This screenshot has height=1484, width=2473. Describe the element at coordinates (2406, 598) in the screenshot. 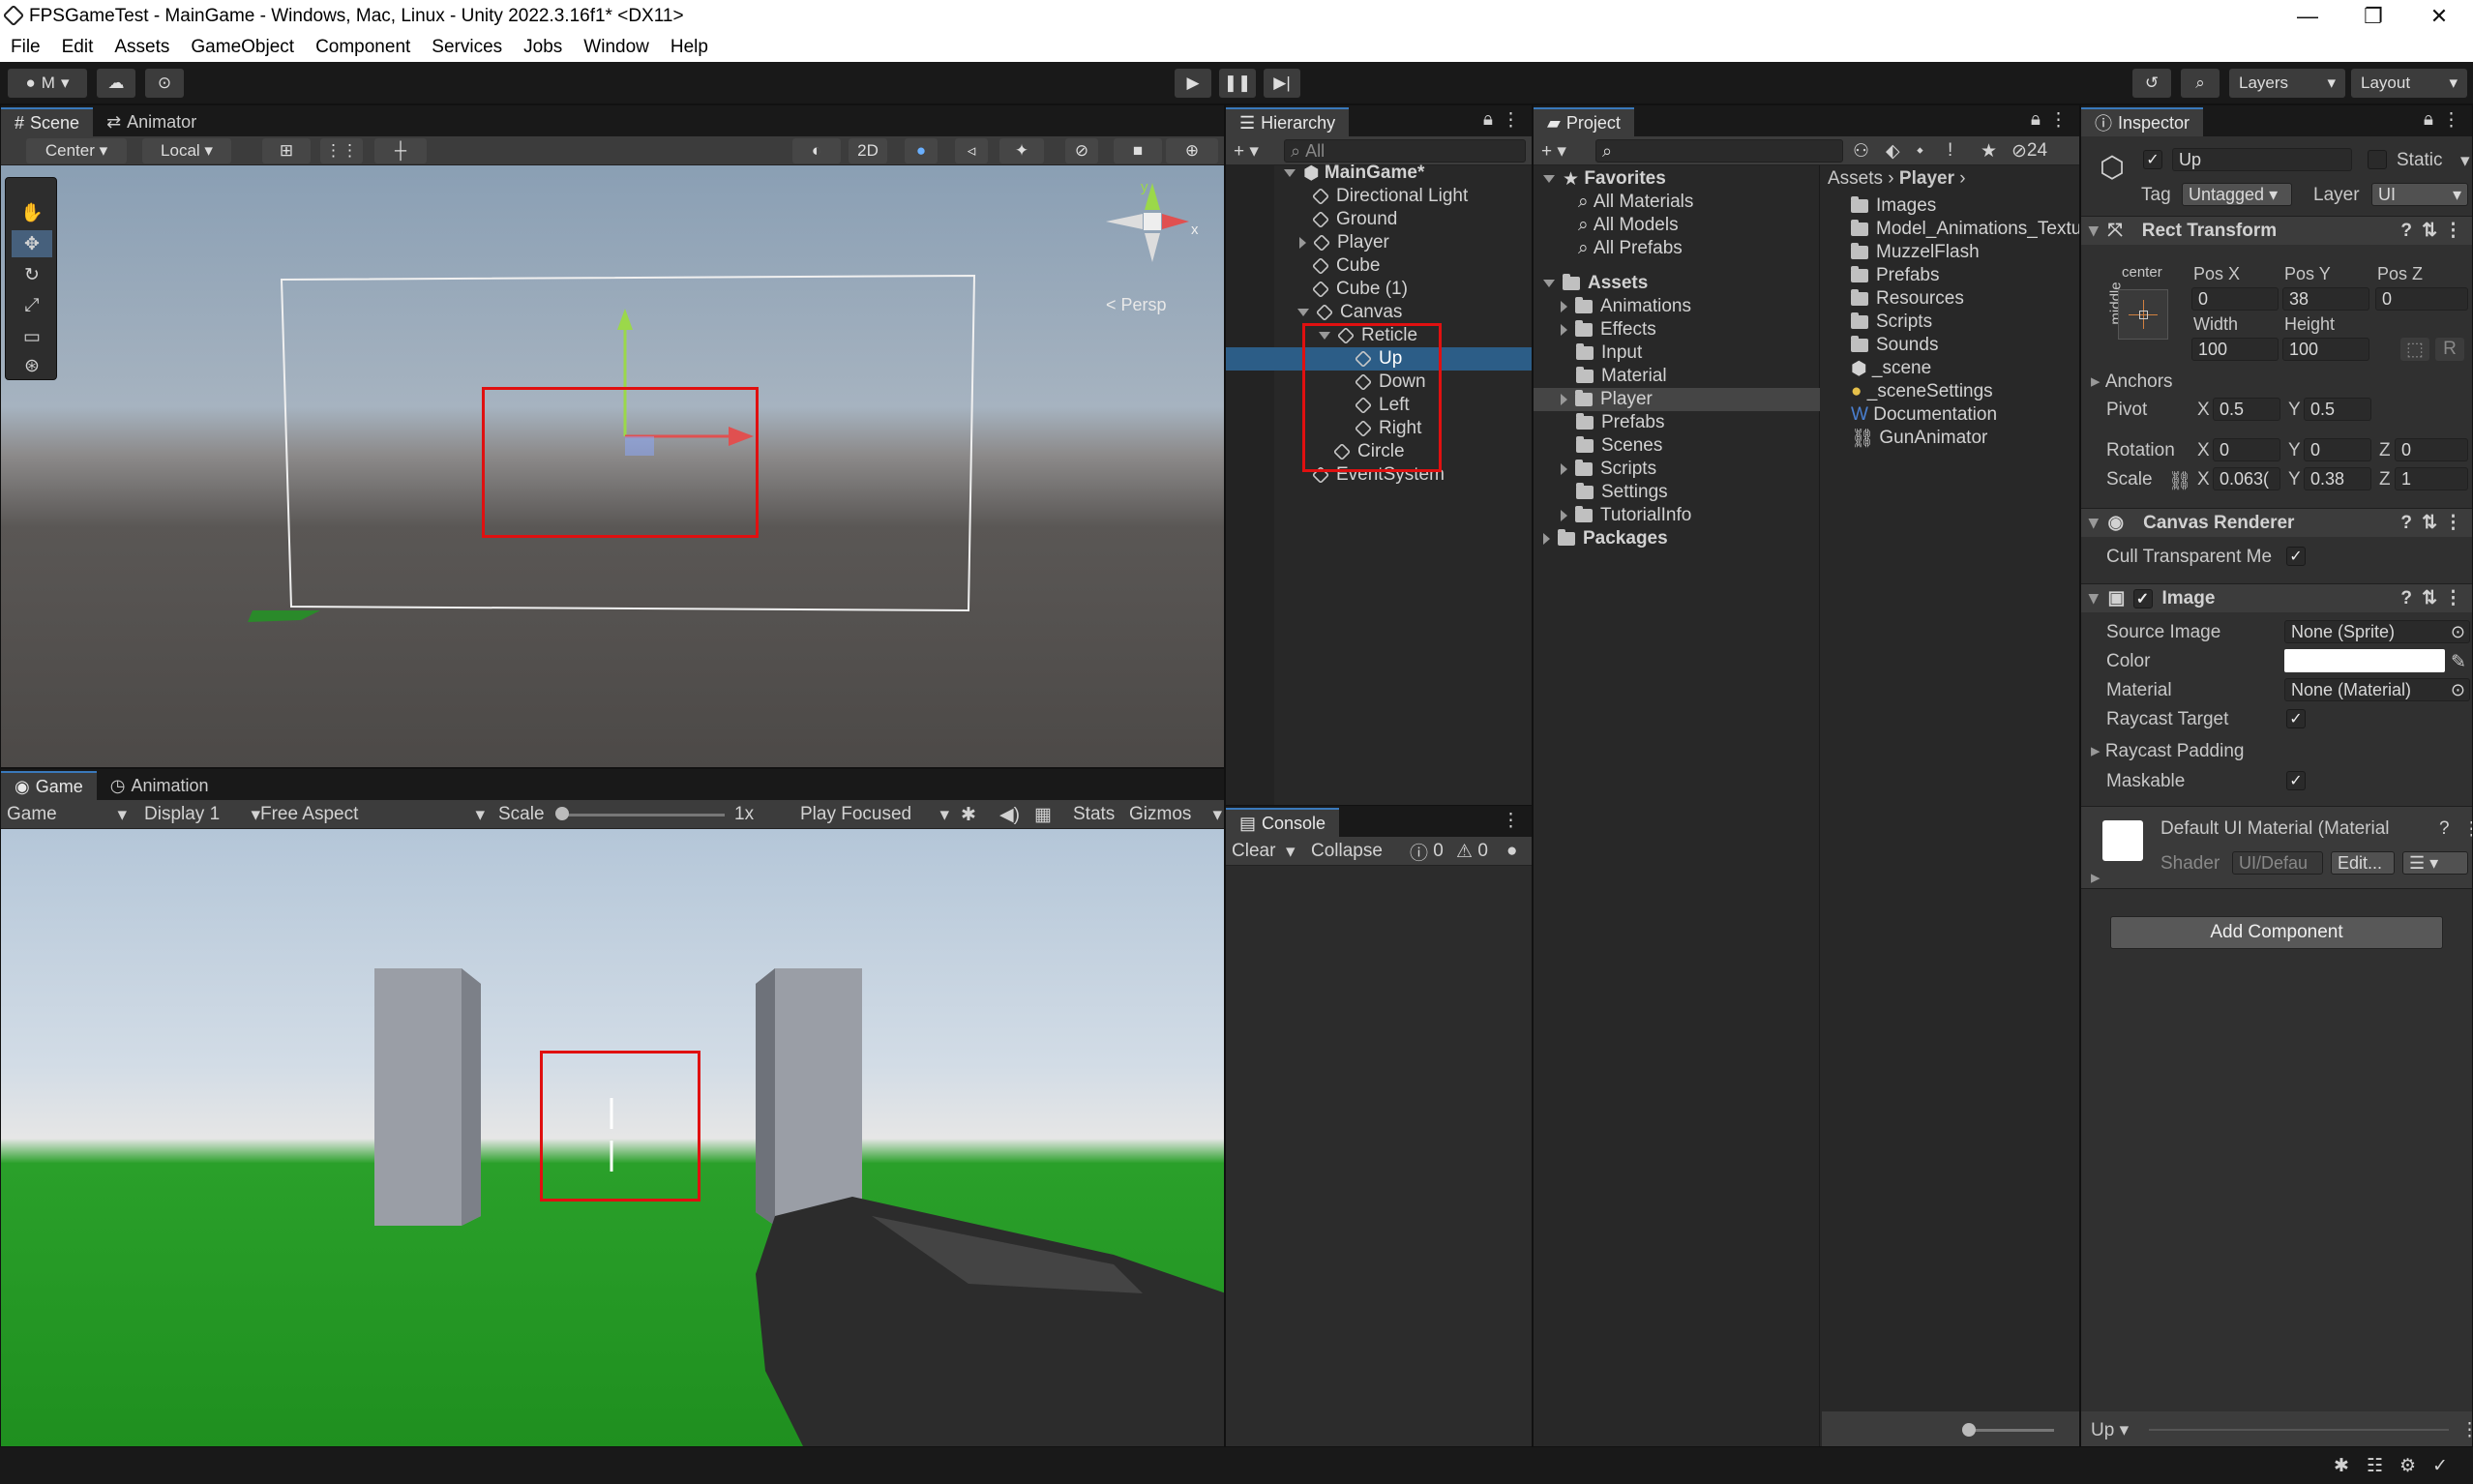

I see `help-icon: ?` at that location.